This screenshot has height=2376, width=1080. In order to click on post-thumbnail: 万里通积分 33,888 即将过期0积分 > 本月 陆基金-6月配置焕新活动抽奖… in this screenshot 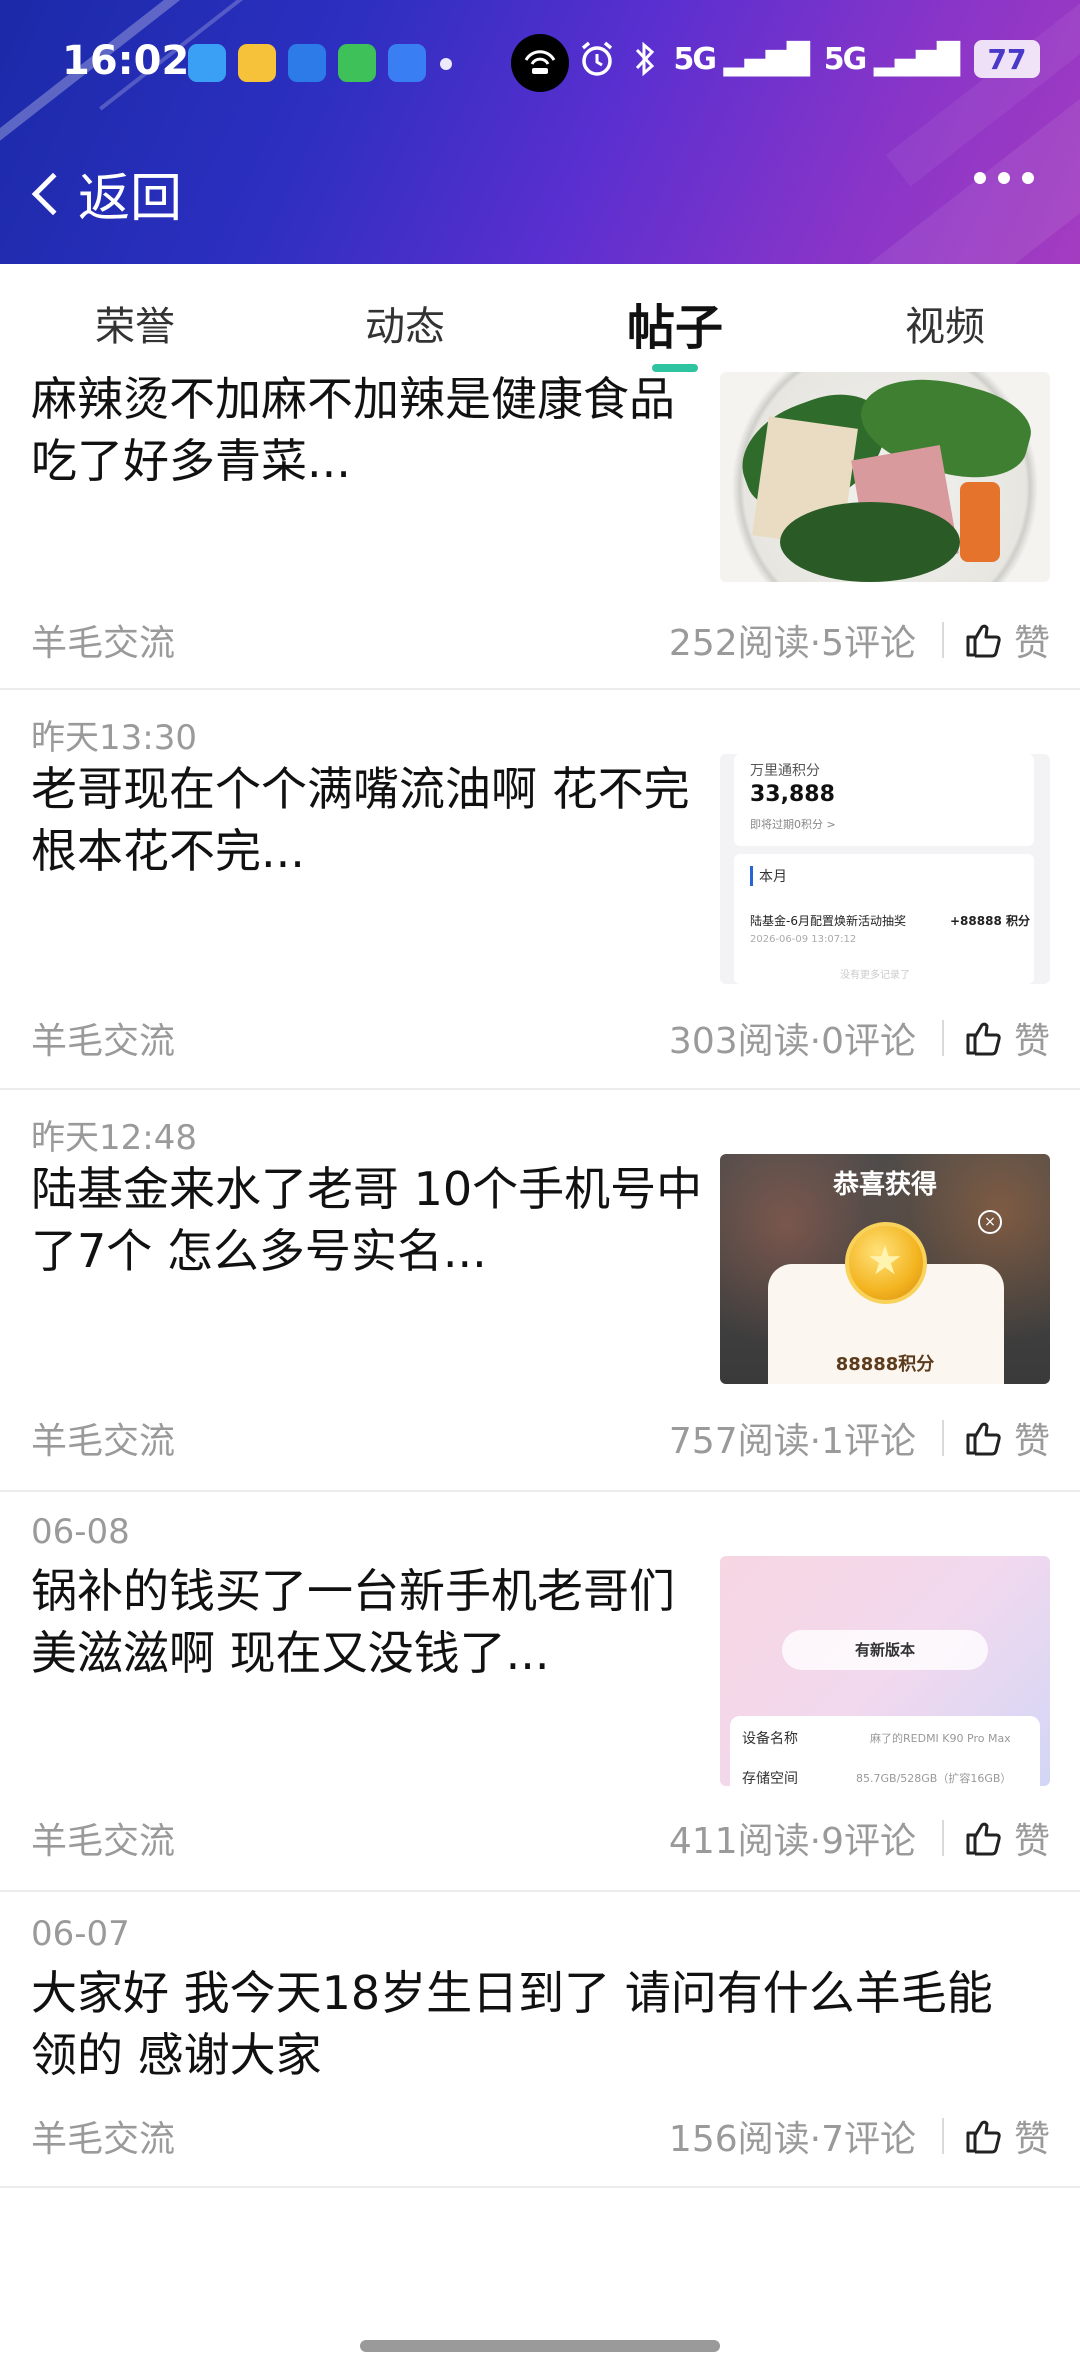, I will do `click(885, 869)`.